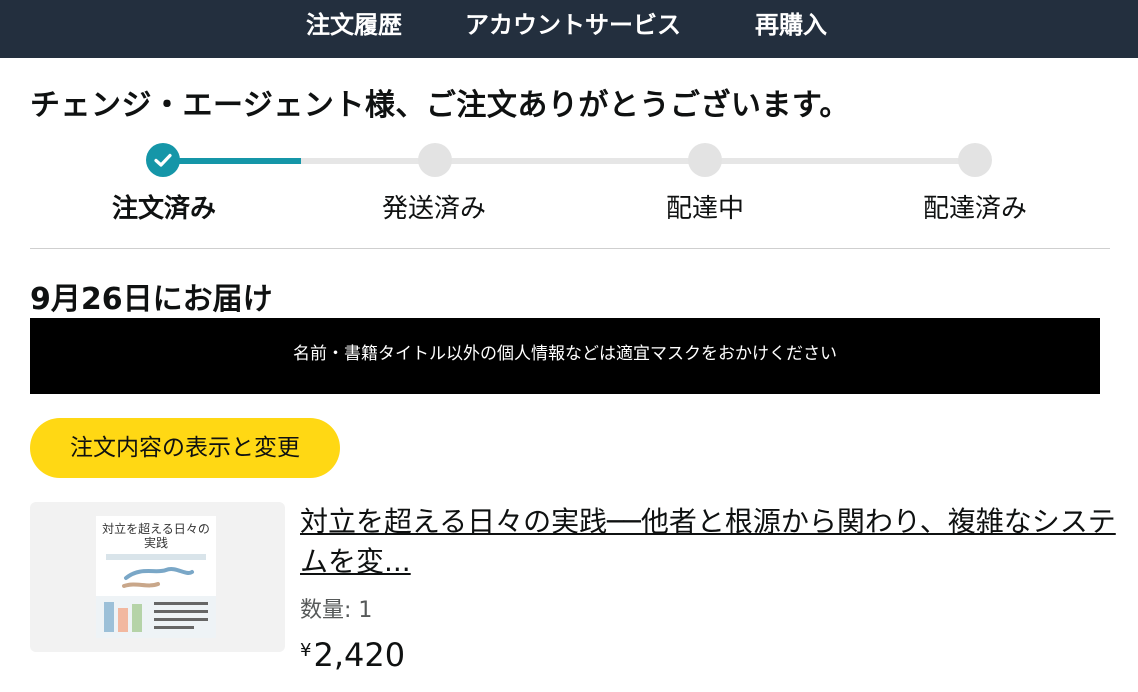 Image resolution: width=1138 pixels, height=692 pixels. What do you see at coordinates (151, 299) in the screenshot?
I see `delivery-date-heading: 9月26日にお届け` at bounding box center [151, 299].